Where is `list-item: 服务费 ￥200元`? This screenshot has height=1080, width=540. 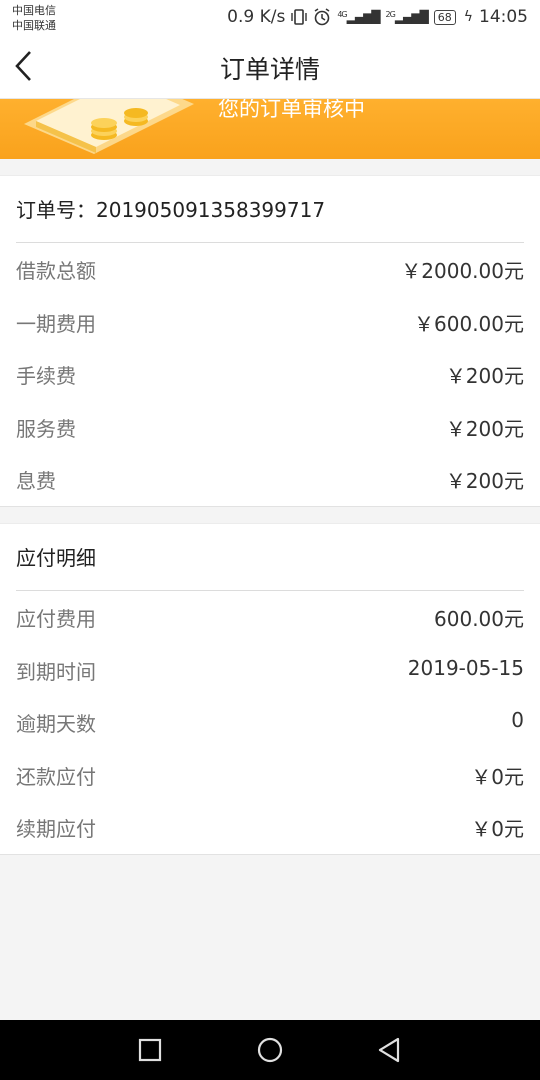
list-item: 服务费 ￥200元 is located at coordinates (270, 427).